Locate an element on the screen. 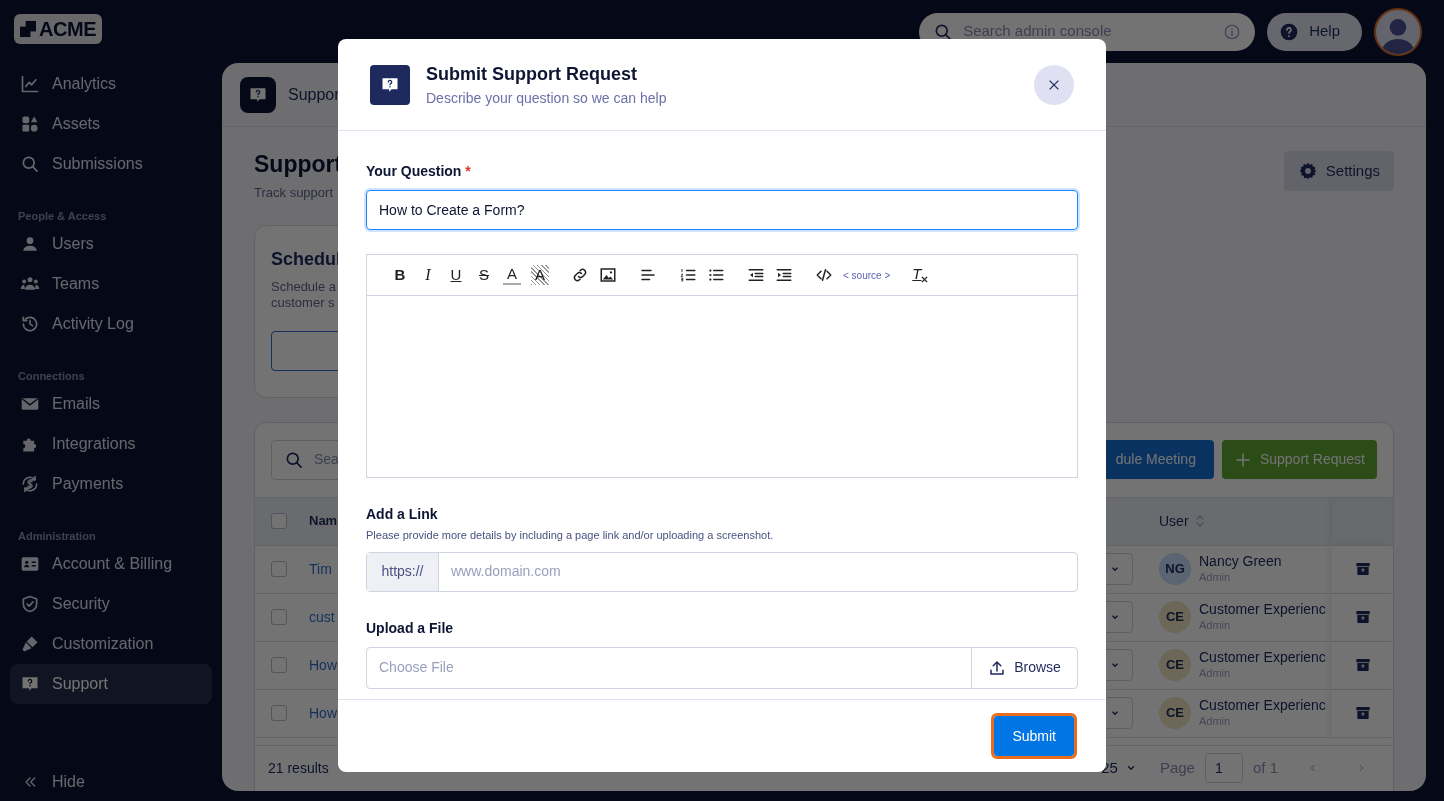 This screenshot has width=1444, height=801. user-initials-avatar: NG is located at coordinates (1175, 569).